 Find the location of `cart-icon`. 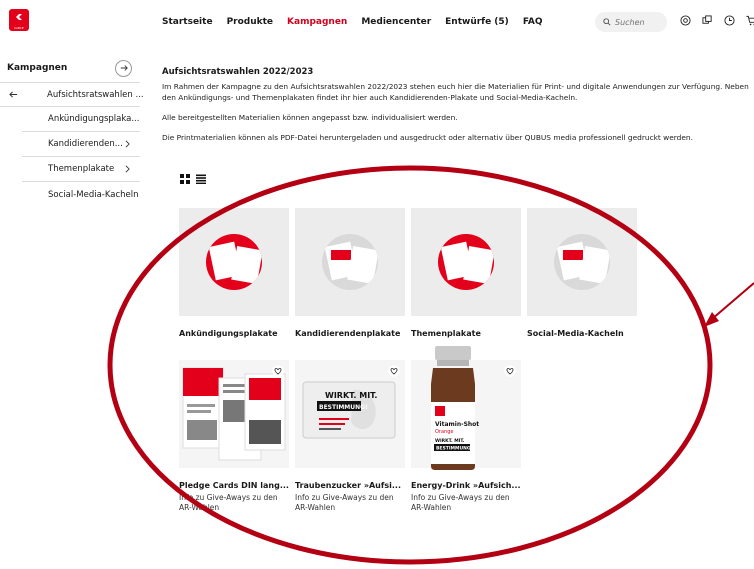

cart-icon is located at coordinates (750, 20).